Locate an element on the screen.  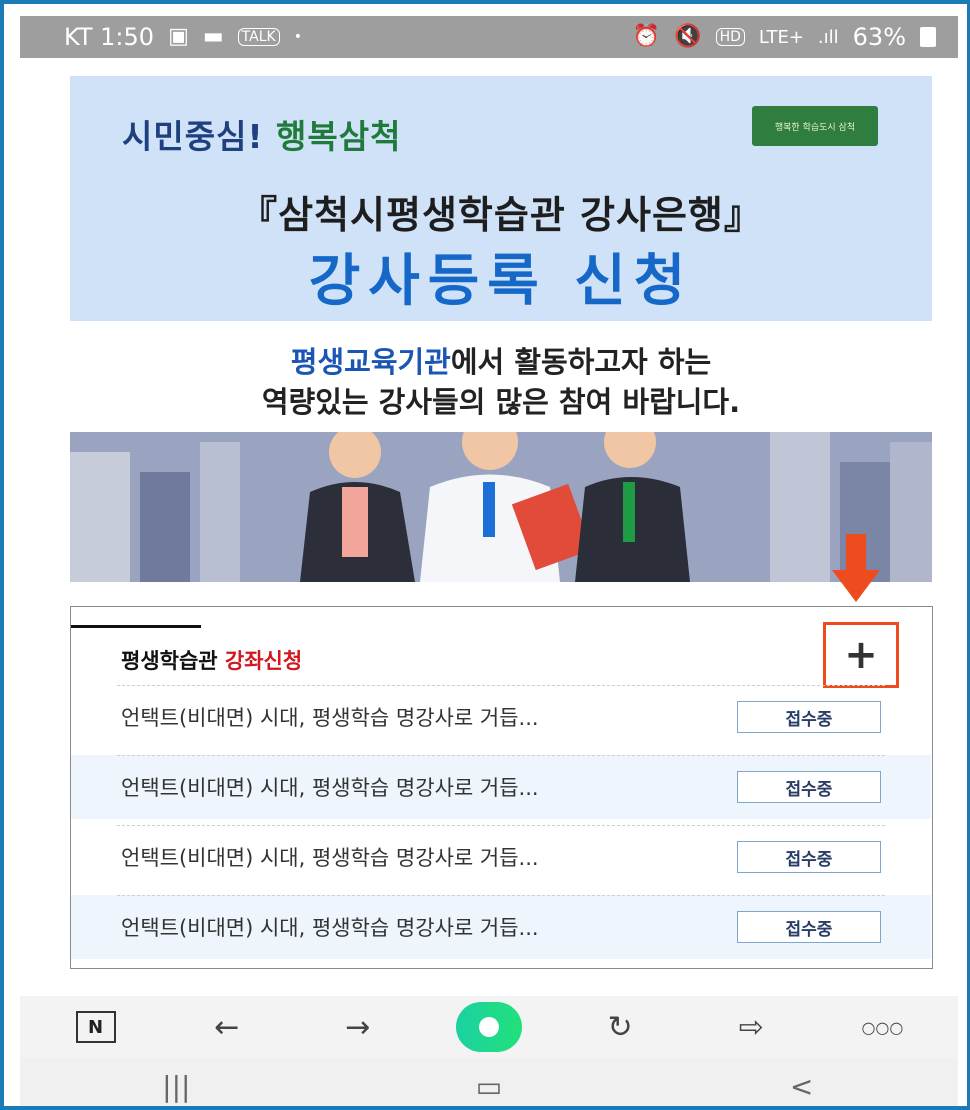
alarm-icon: ⏰ is located at coordinates (646, 36).